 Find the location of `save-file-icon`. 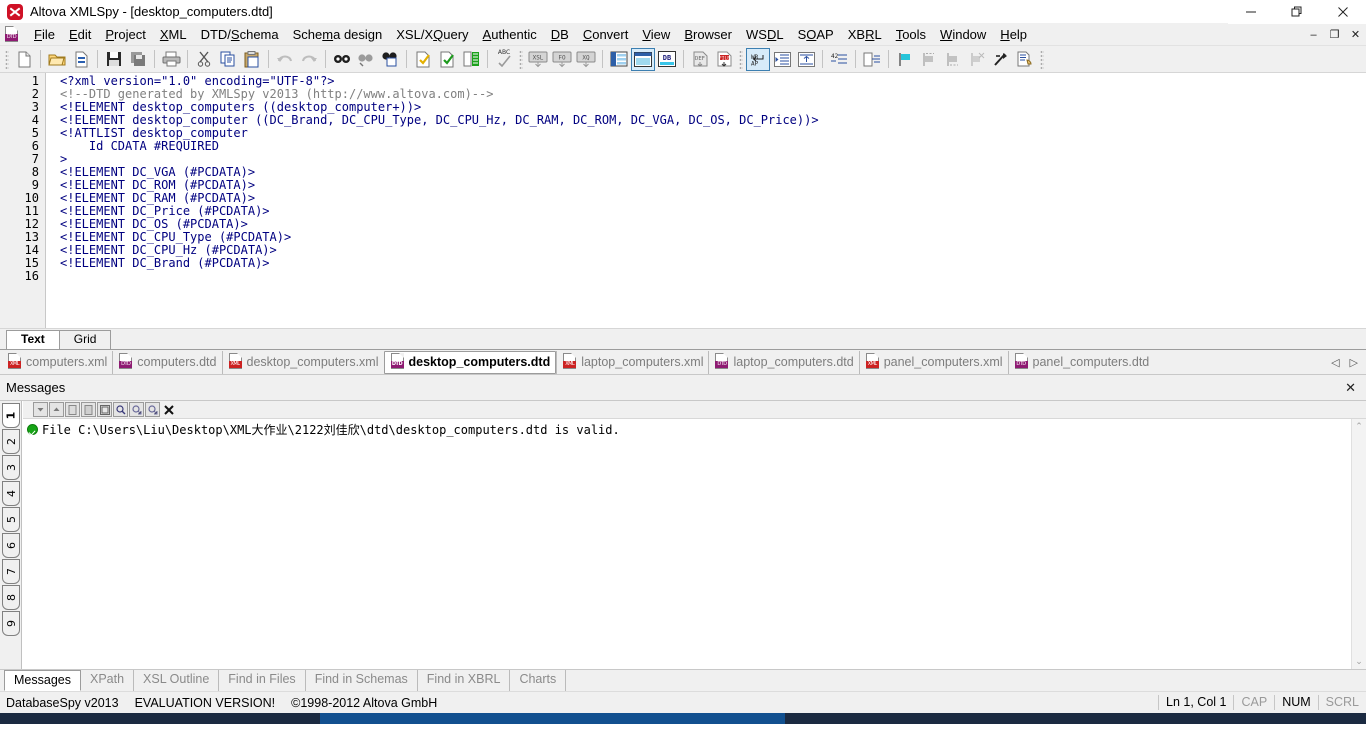

save-file-icon is located at coordinates (114, 59).